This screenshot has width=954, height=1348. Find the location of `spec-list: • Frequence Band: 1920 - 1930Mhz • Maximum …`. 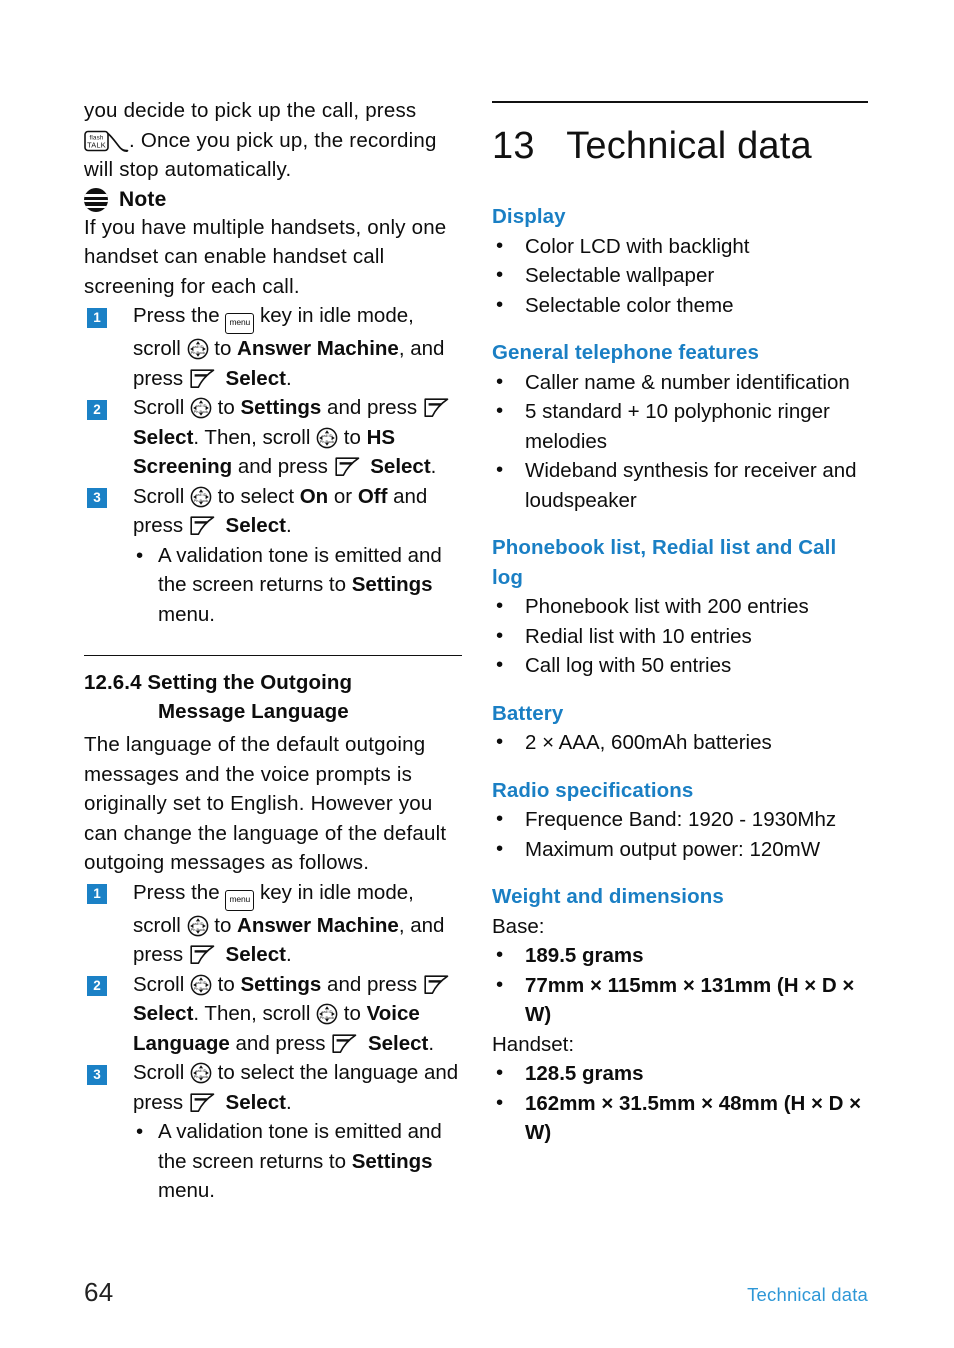

spec-list: • Frequence Band: 1920 - 1930Mhz • Maximum … is located at coordinates (680, 834).